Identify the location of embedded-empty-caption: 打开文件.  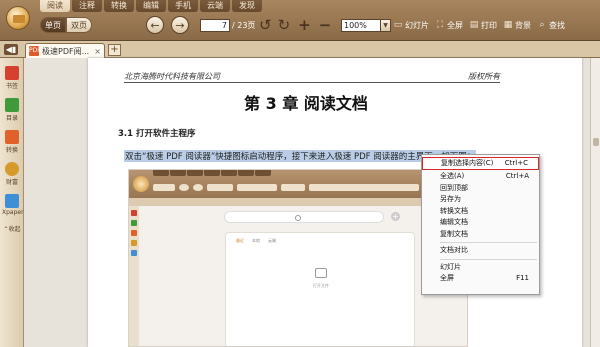
(321, 285).